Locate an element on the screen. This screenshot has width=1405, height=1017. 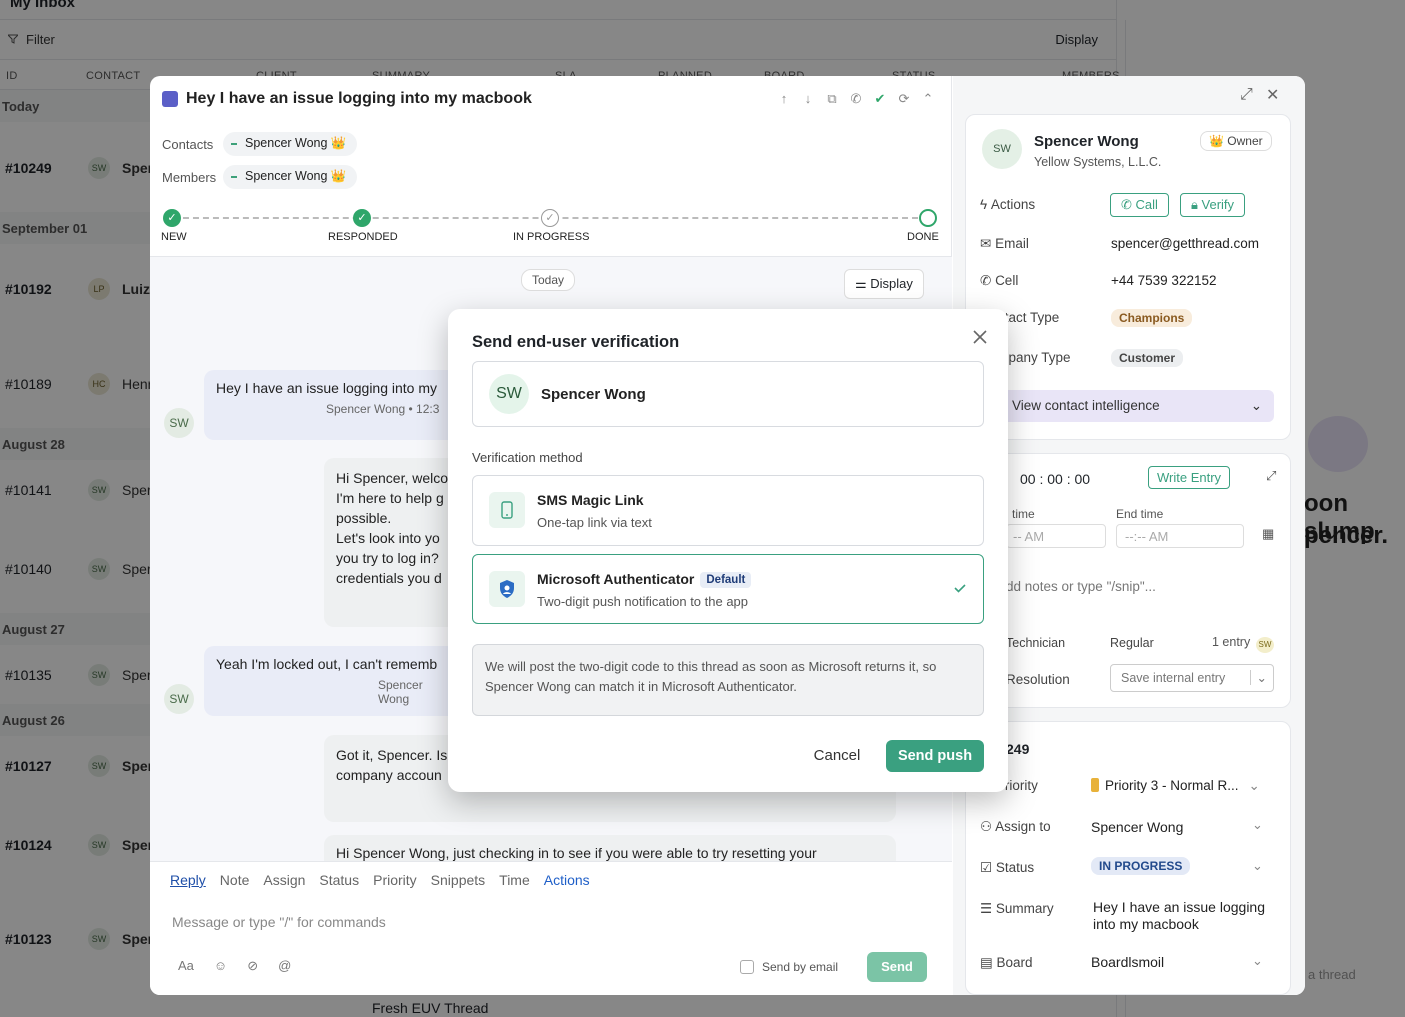
tab-note: Note is located at coordinates (235, 880).